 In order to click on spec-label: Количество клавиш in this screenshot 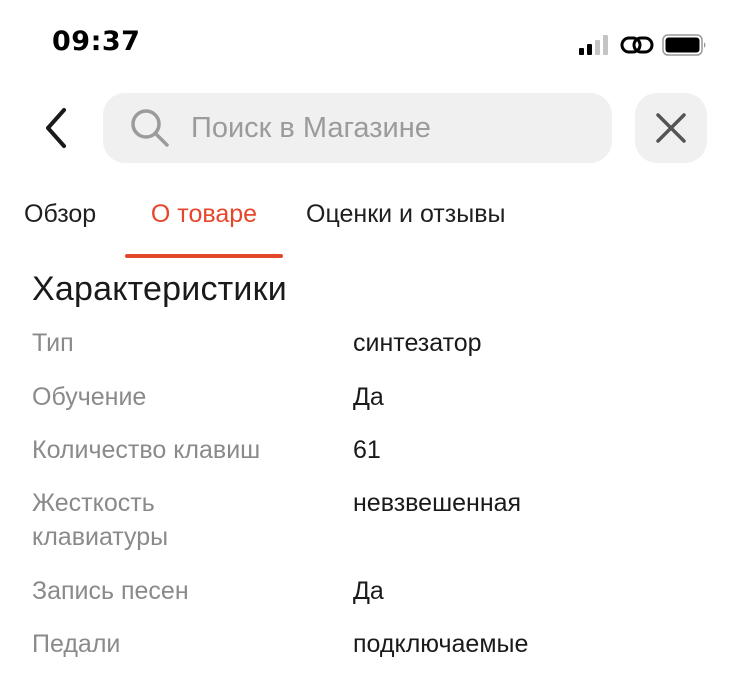, I will do `click(146, 450)`.